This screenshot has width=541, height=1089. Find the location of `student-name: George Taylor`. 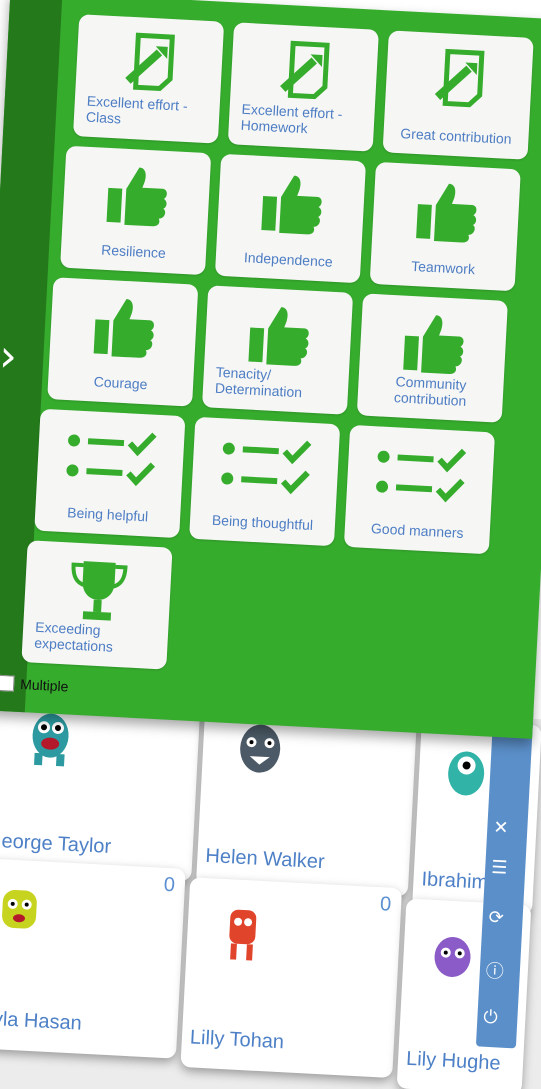

student-name: George Taylor is located at coordinates (56, 843).